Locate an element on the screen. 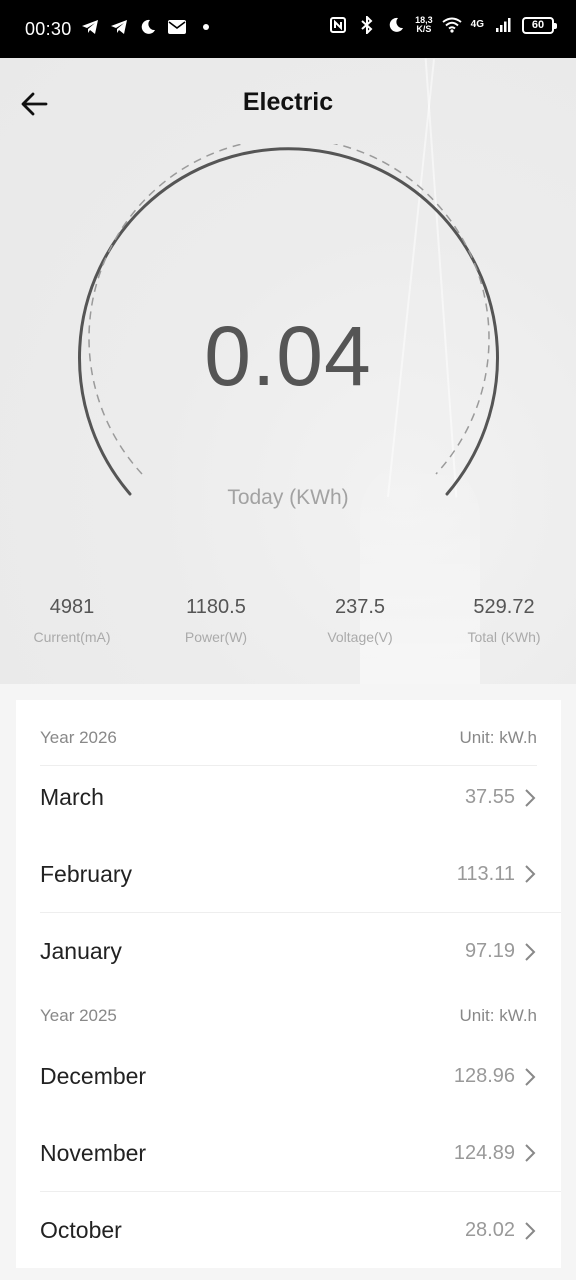  month-value: 128.96 is located at coordinates (484, 1076).